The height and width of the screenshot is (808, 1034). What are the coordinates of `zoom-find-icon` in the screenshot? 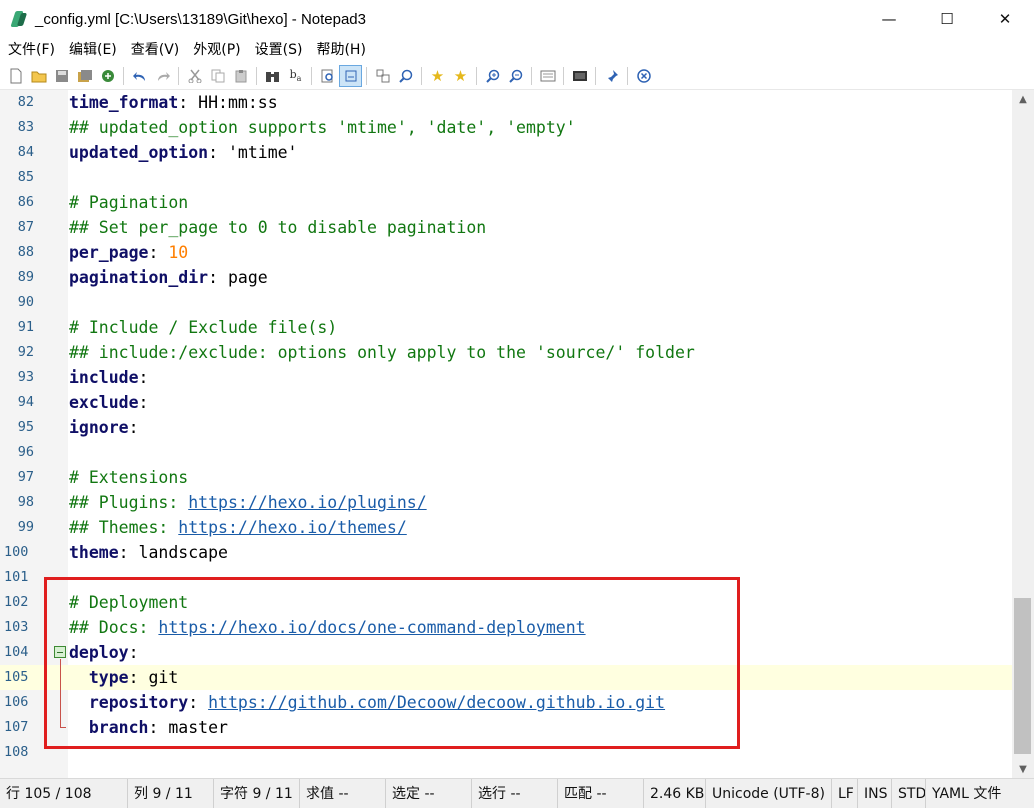 It's located at (405, 76).